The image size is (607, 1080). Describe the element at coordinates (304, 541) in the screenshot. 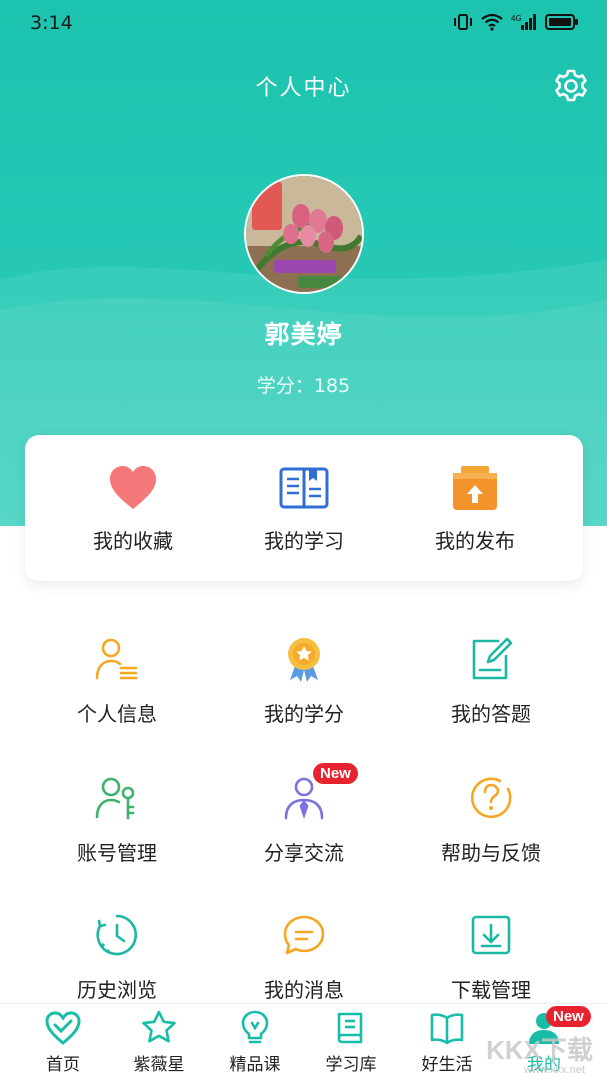

I see `my-study-label: 我的学习` at that location.